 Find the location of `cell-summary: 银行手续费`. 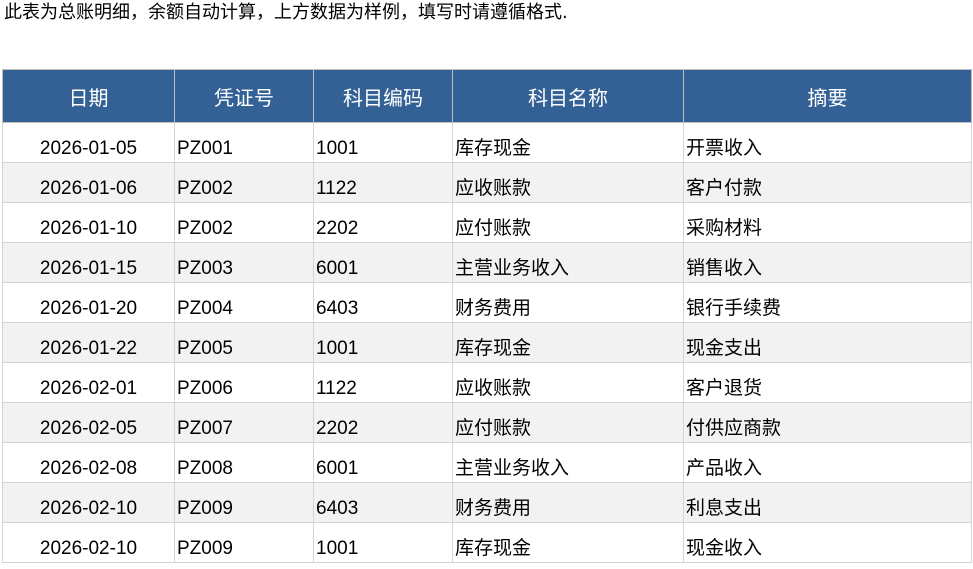

cell-summary: 银行手续费 is located at coordinates (827, 302).